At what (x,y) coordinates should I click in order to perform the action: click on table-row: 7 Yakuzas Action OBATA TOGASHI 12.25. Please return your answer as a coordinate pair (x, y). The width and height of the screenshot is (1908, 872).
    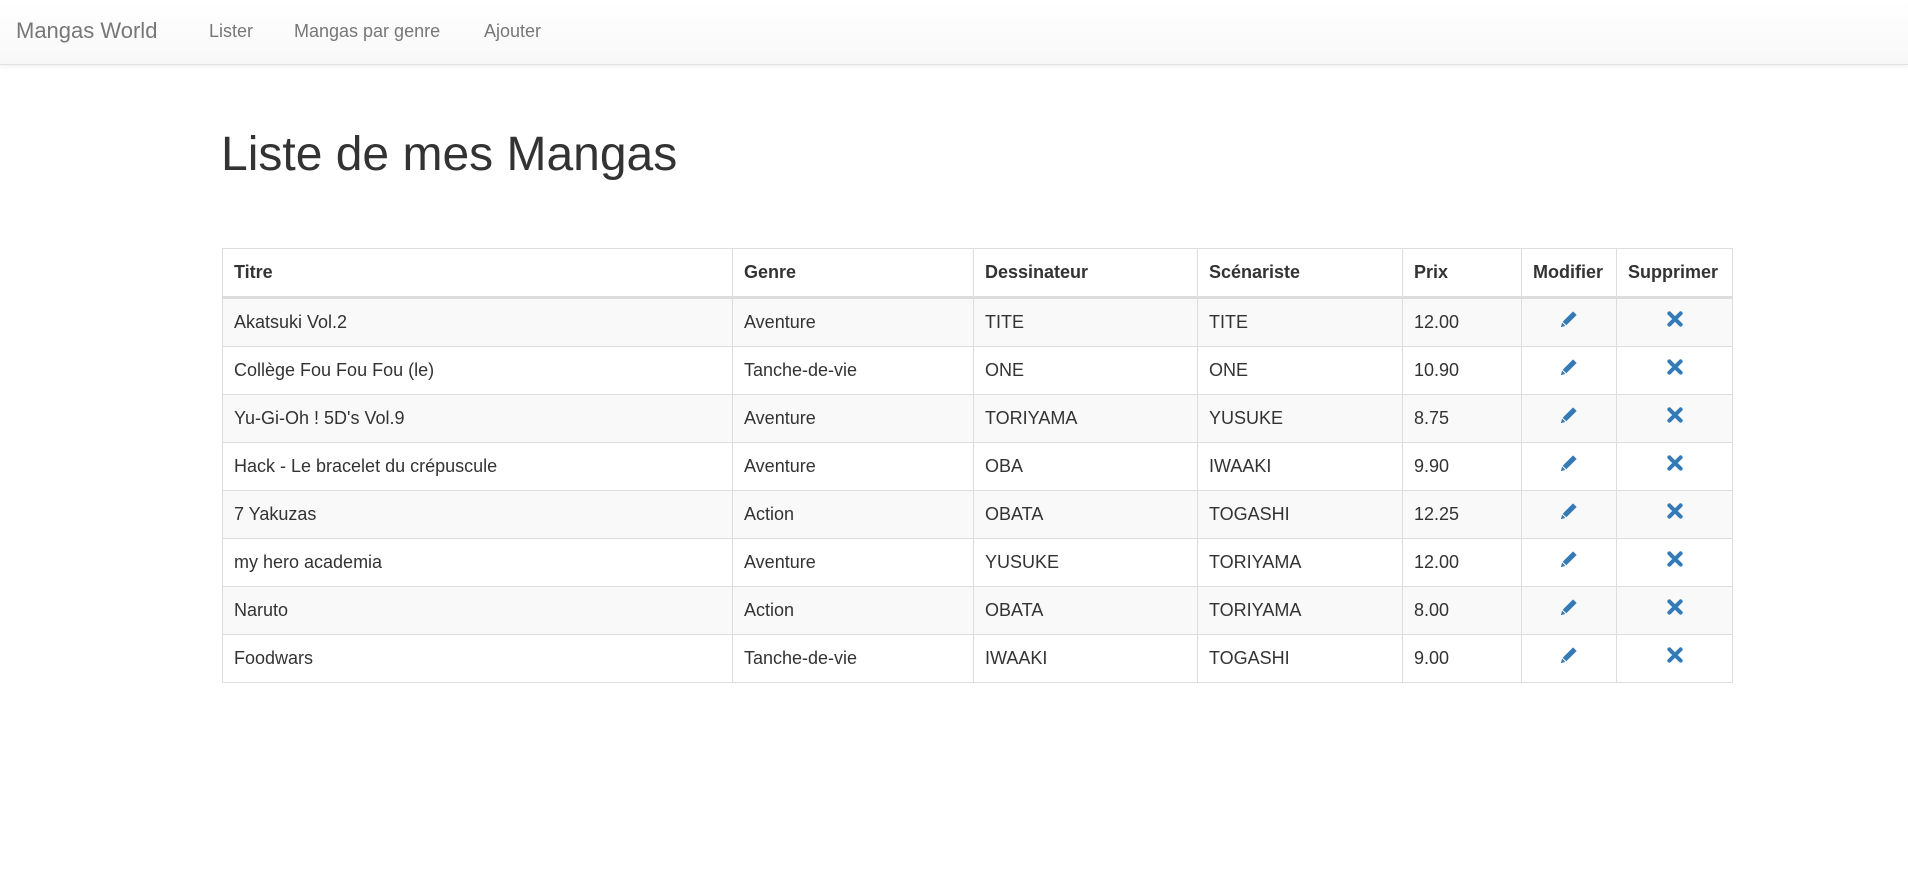
    Looking at the image, I should click on (977, 514).